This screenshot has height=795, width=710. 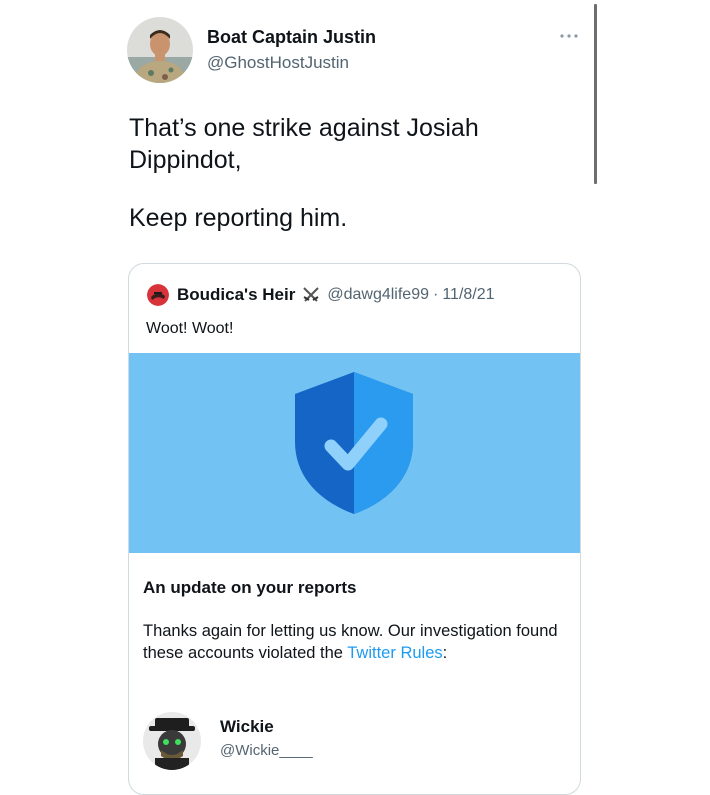 I want to click on shield-check-icon, so click(x=354, y=443).